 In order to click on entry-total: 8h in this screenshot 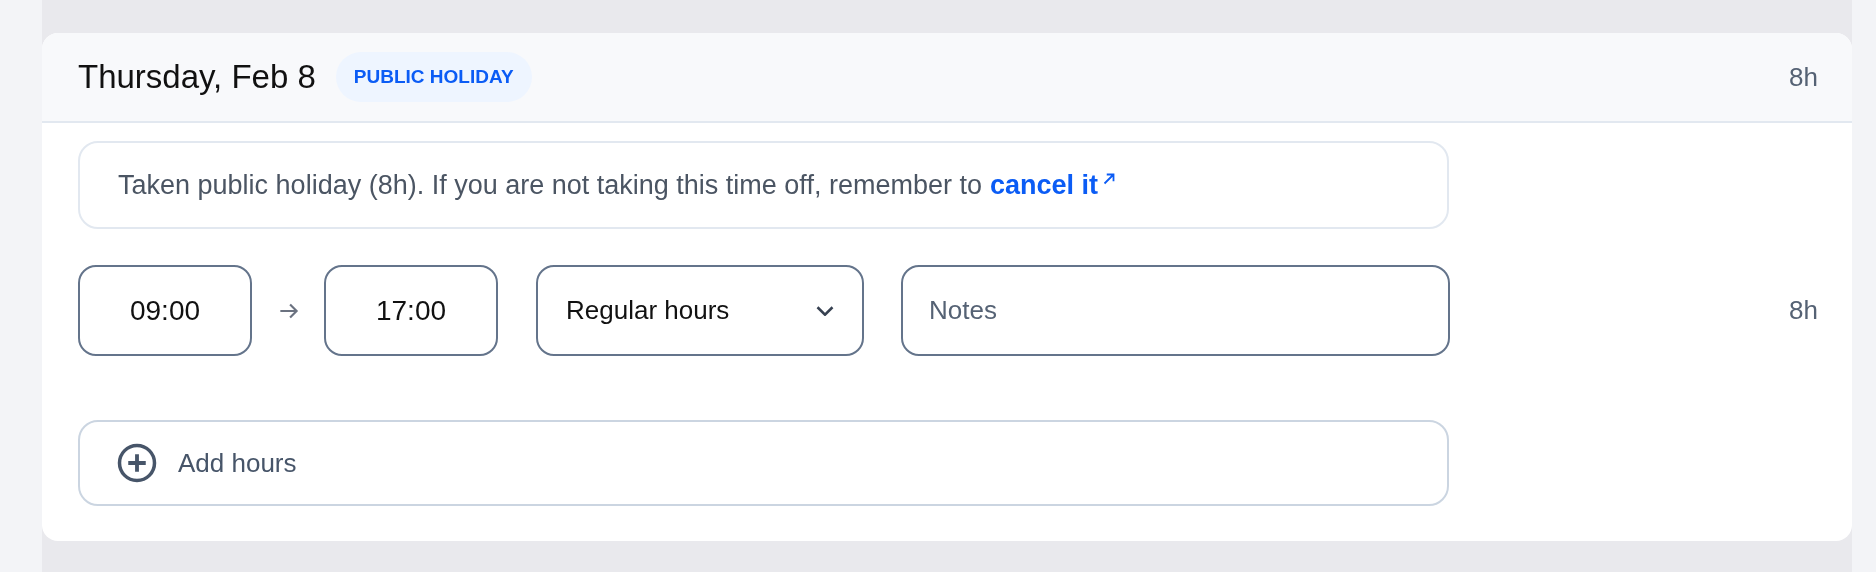, I will do `click(1803, 310)`.